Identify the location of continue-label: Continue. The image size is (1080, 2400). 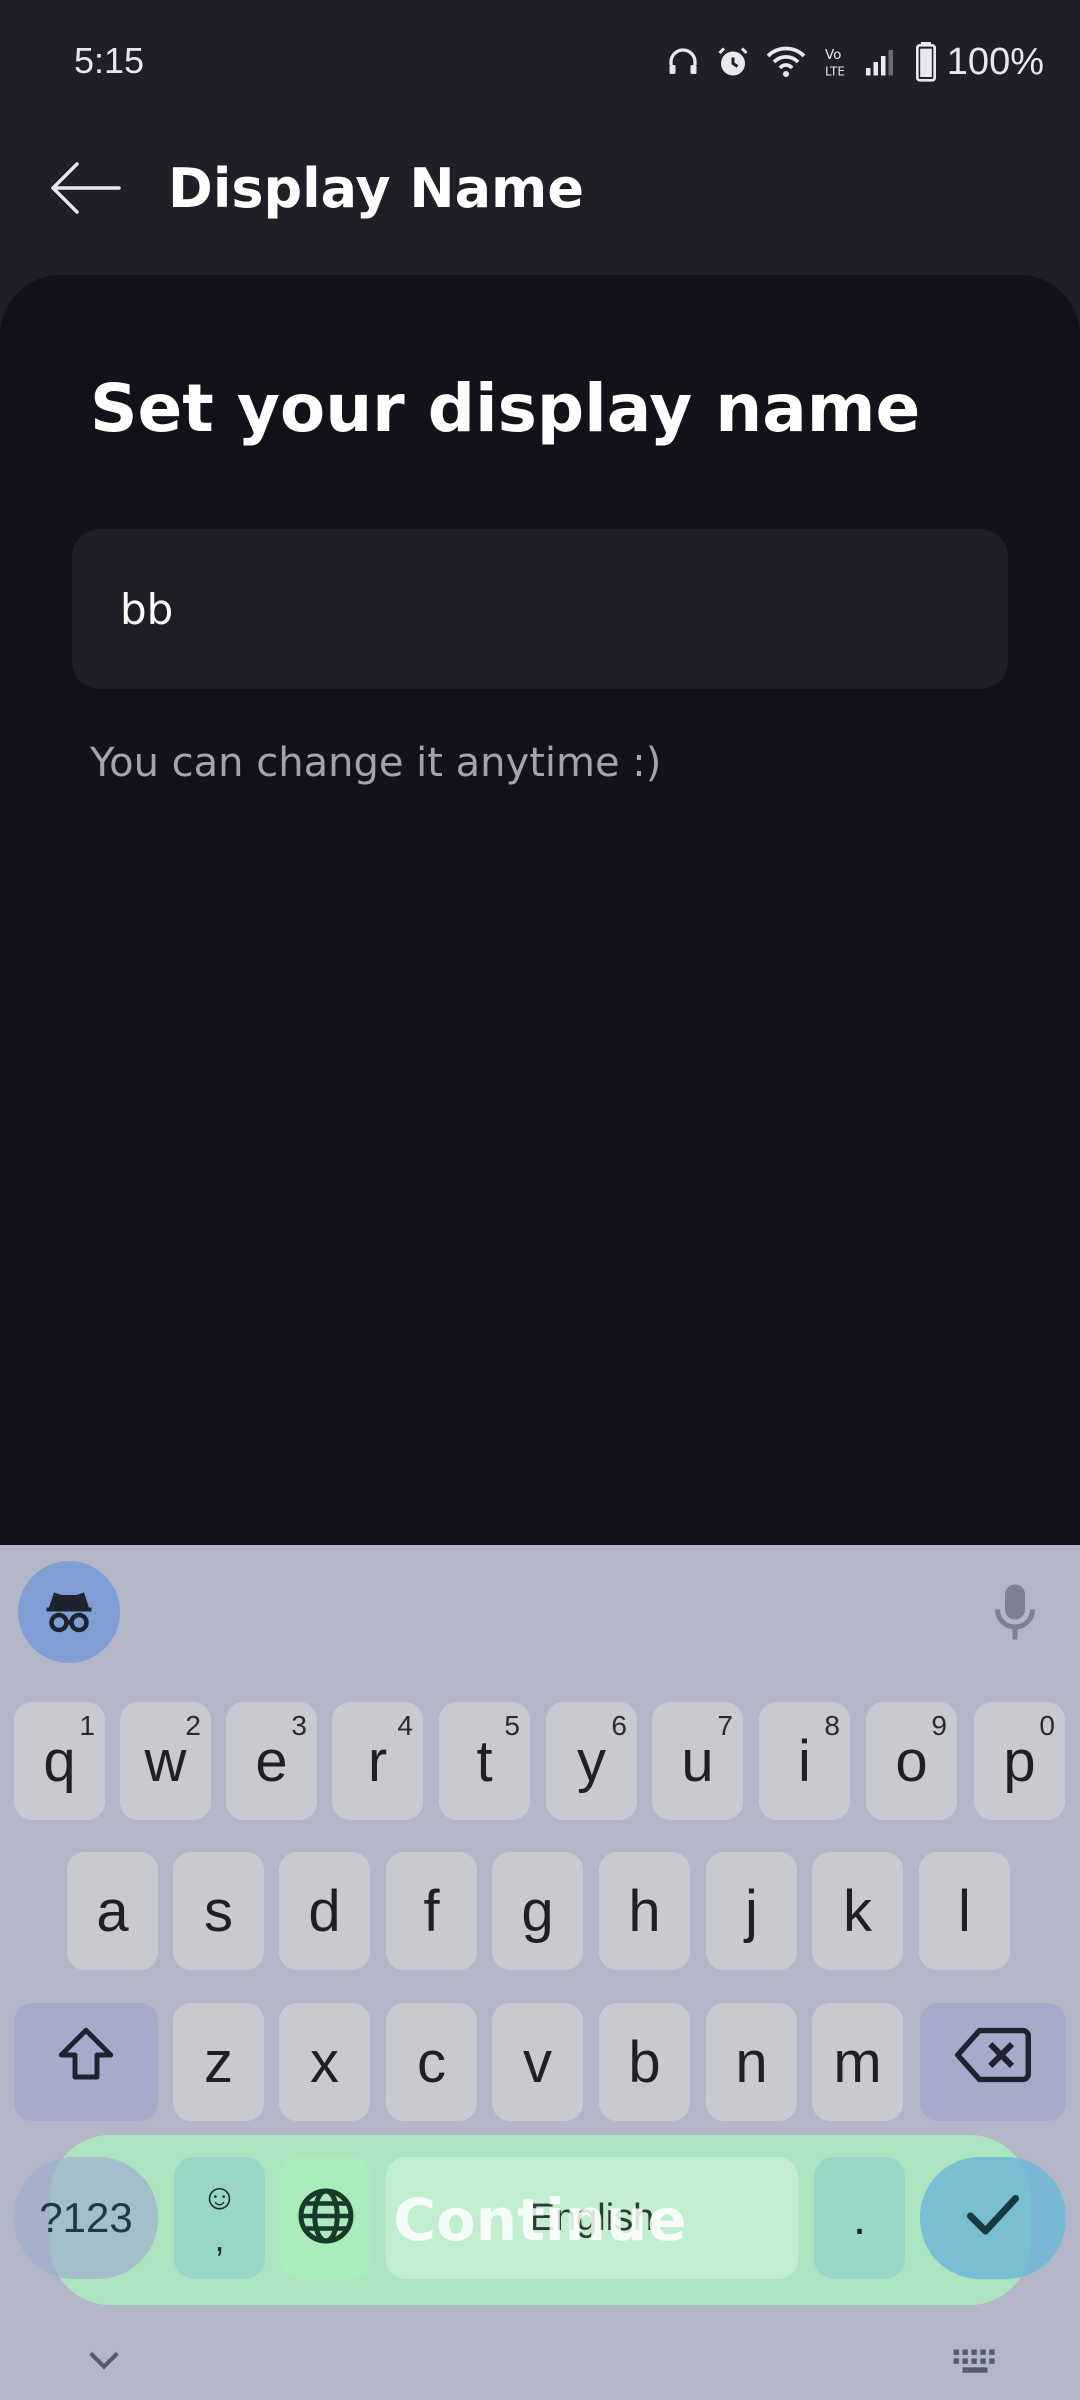
(540, 2220).